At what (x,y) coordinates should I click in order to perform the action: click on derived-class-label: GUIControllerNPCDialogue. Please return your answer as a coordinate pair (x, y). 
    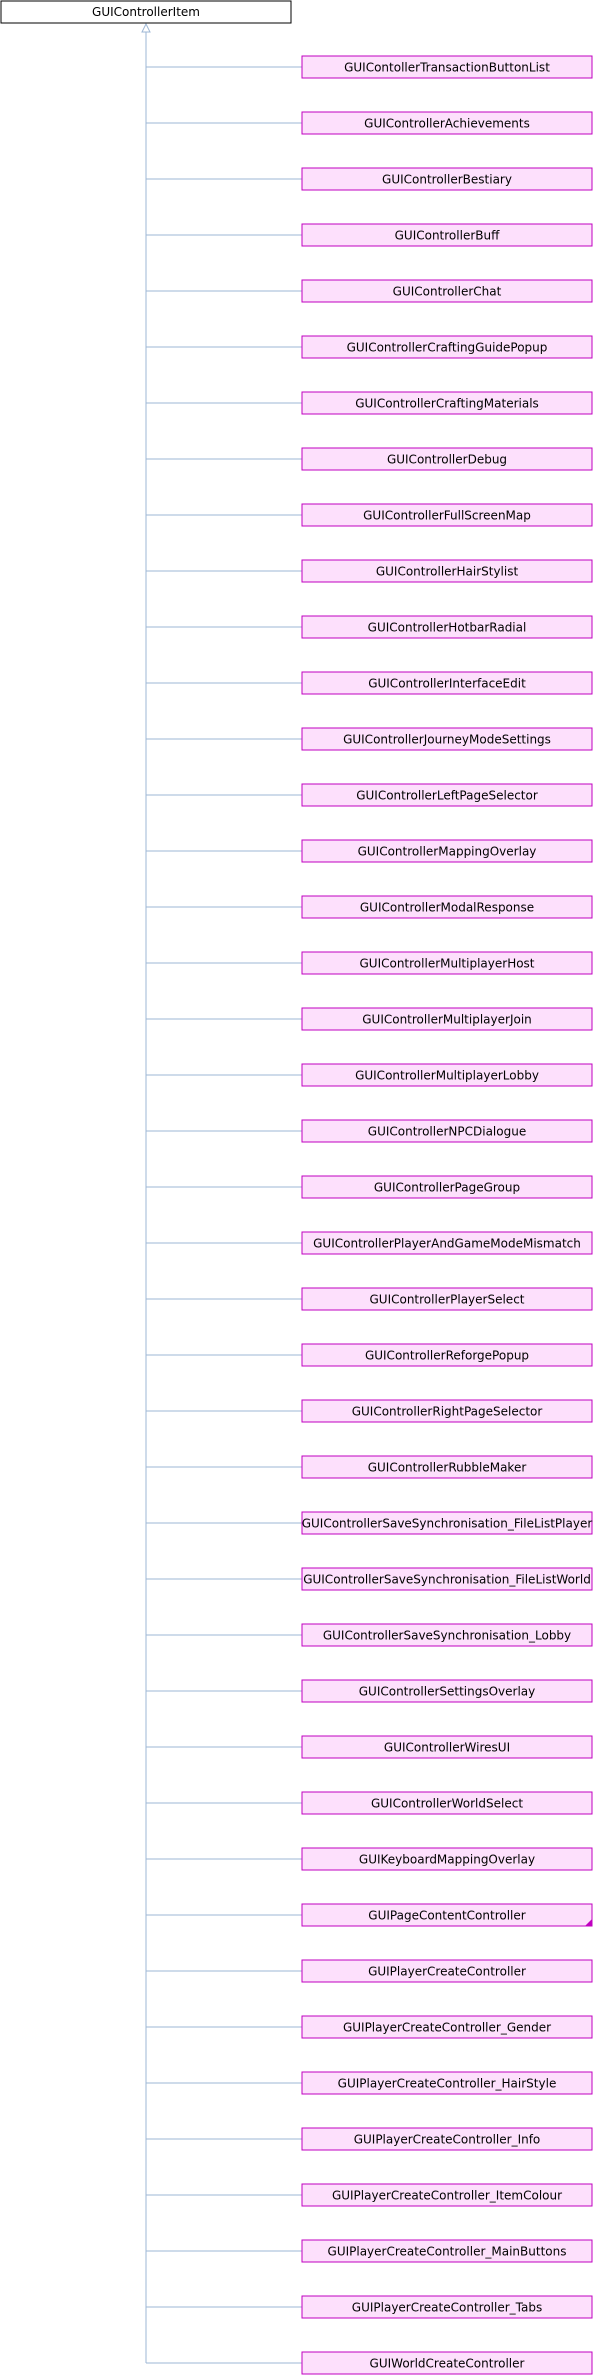
    Looking at the image, I should click on (447, 1132).